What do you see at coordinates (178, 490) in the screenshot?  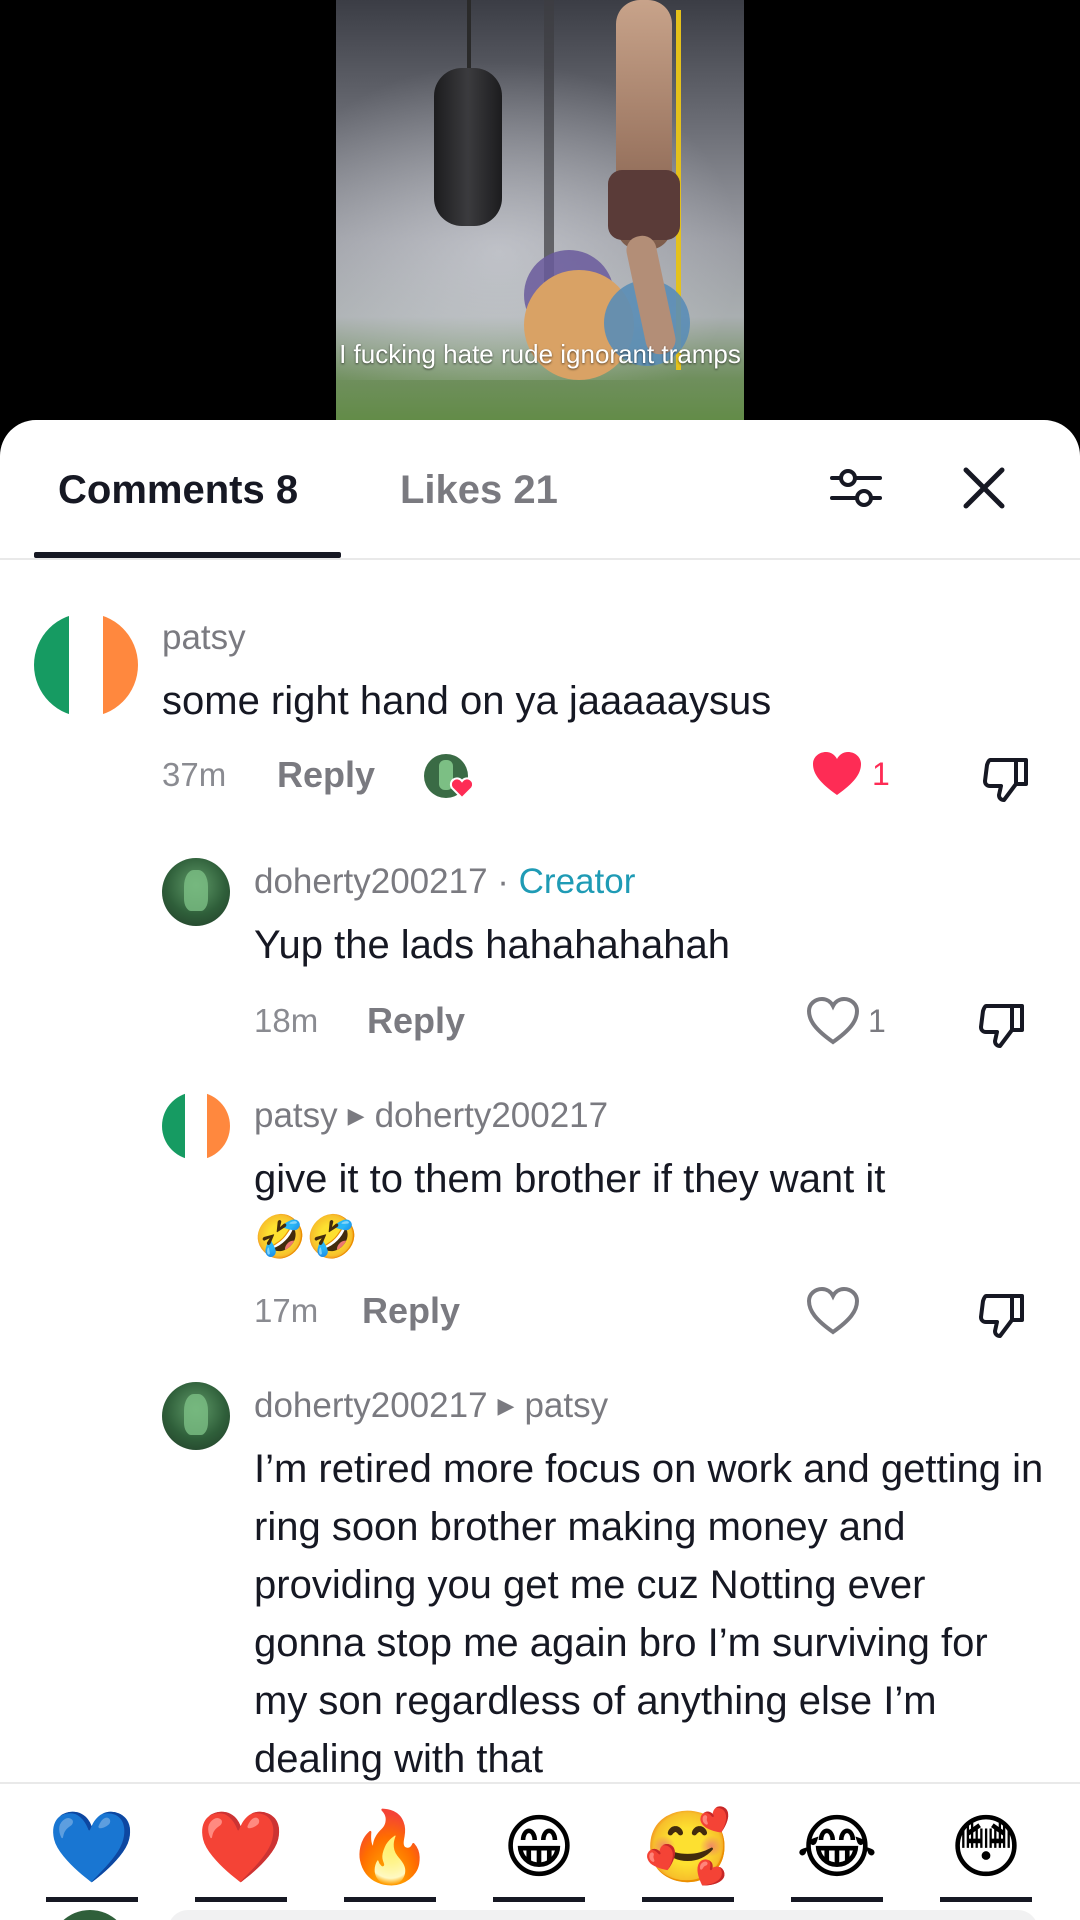 I see `tab-comments: Comments 8` at bounding box center [178, 490].